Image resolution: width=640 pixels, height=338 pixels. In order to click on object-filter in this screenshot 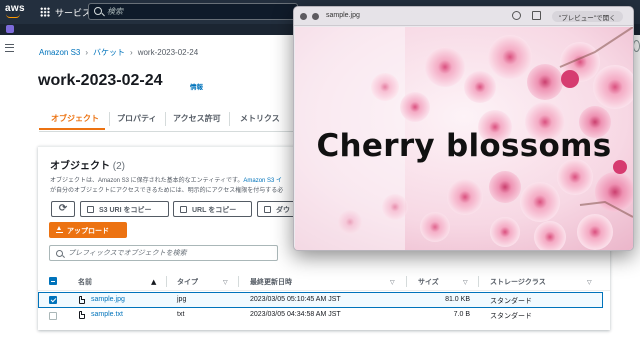, I will do `click(163, 253)`.